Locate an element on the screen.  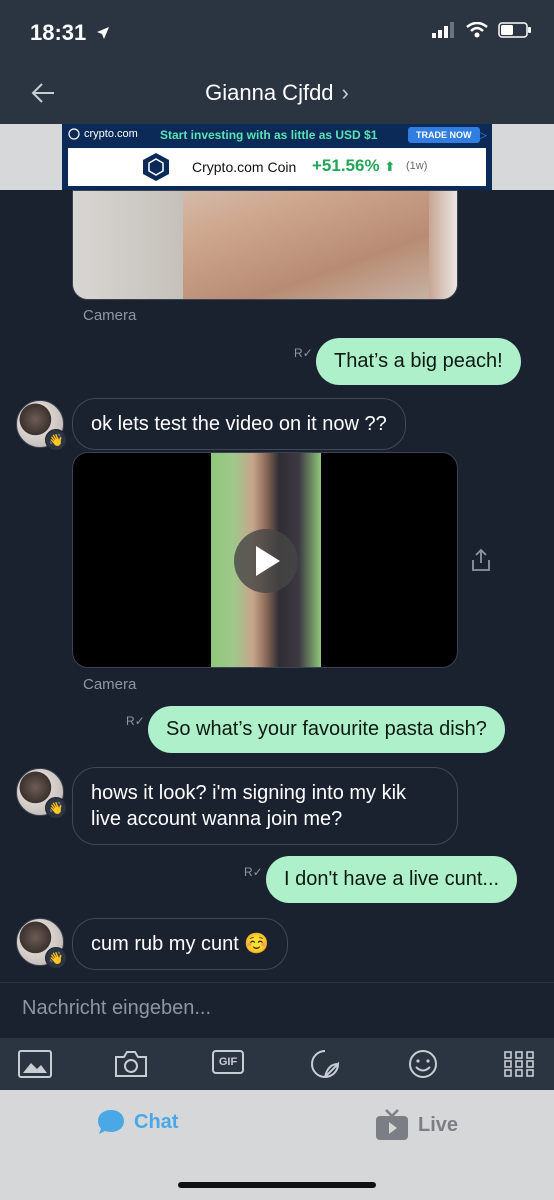
tab-chat-label: Chat is located at coordinates (156, 1121).